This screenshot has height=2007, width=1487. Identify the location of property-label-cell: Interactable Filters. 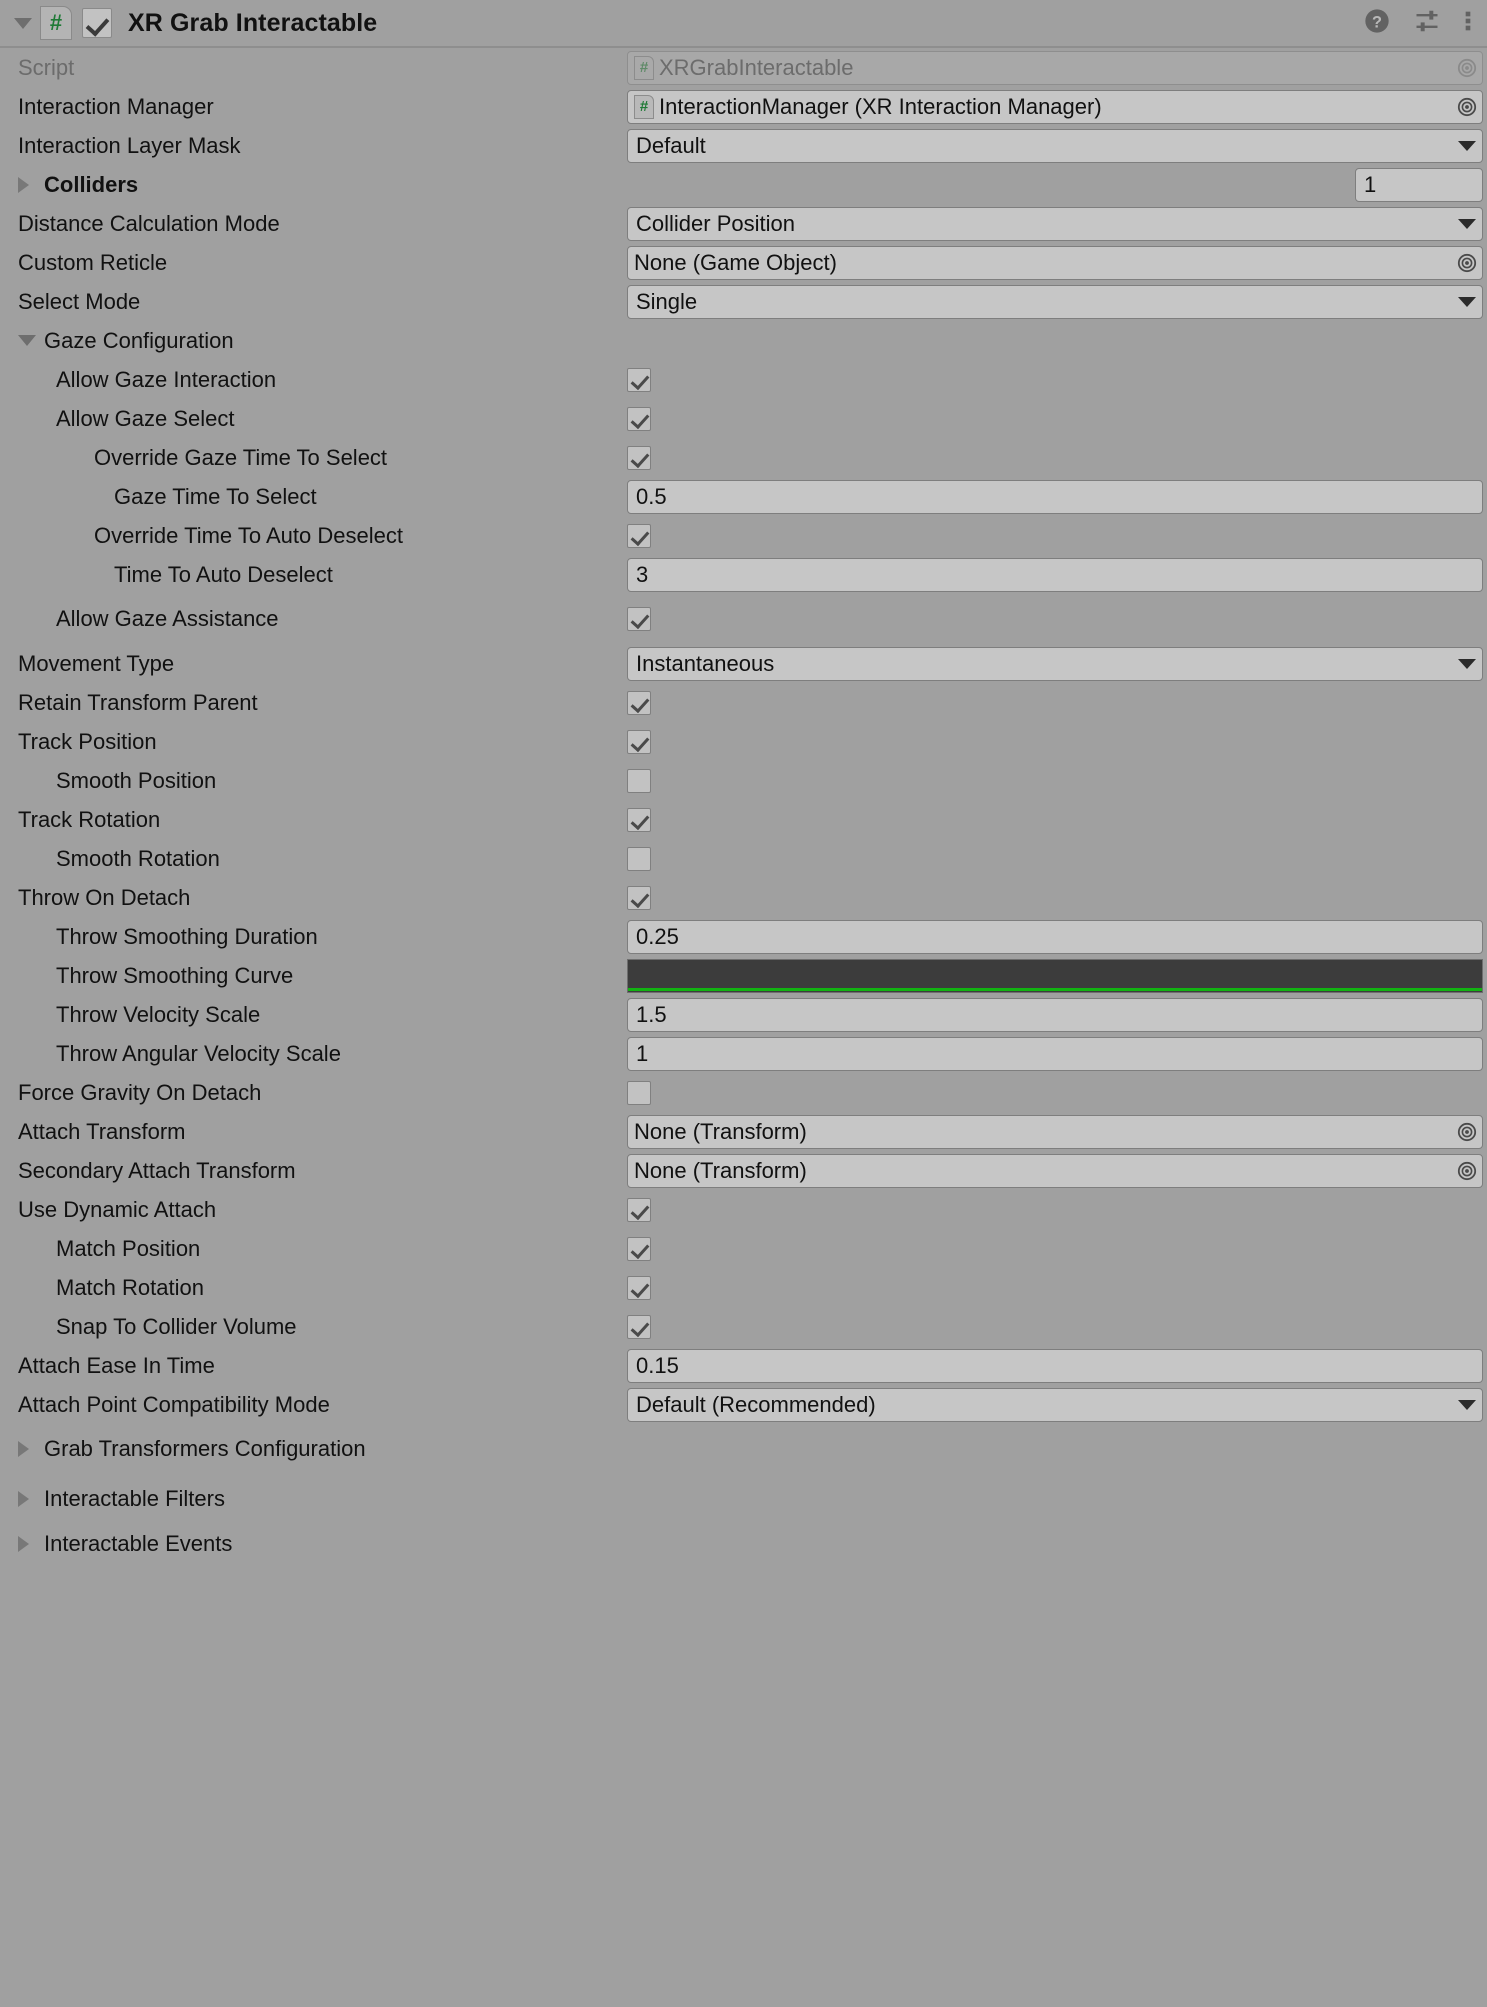
(313, 1499).